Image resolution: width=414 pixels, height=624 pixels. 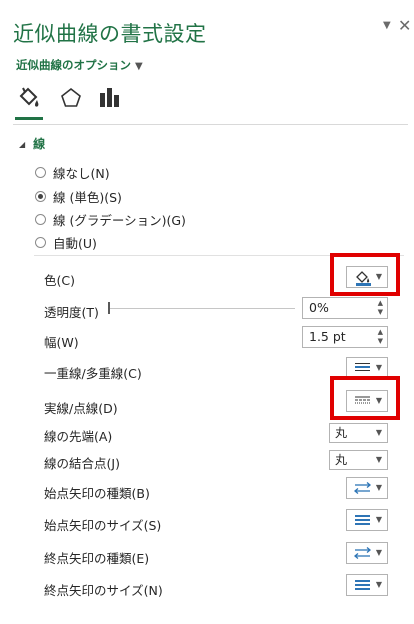 I want to click on paint-bucket-icon, so click(x=29, y=98).